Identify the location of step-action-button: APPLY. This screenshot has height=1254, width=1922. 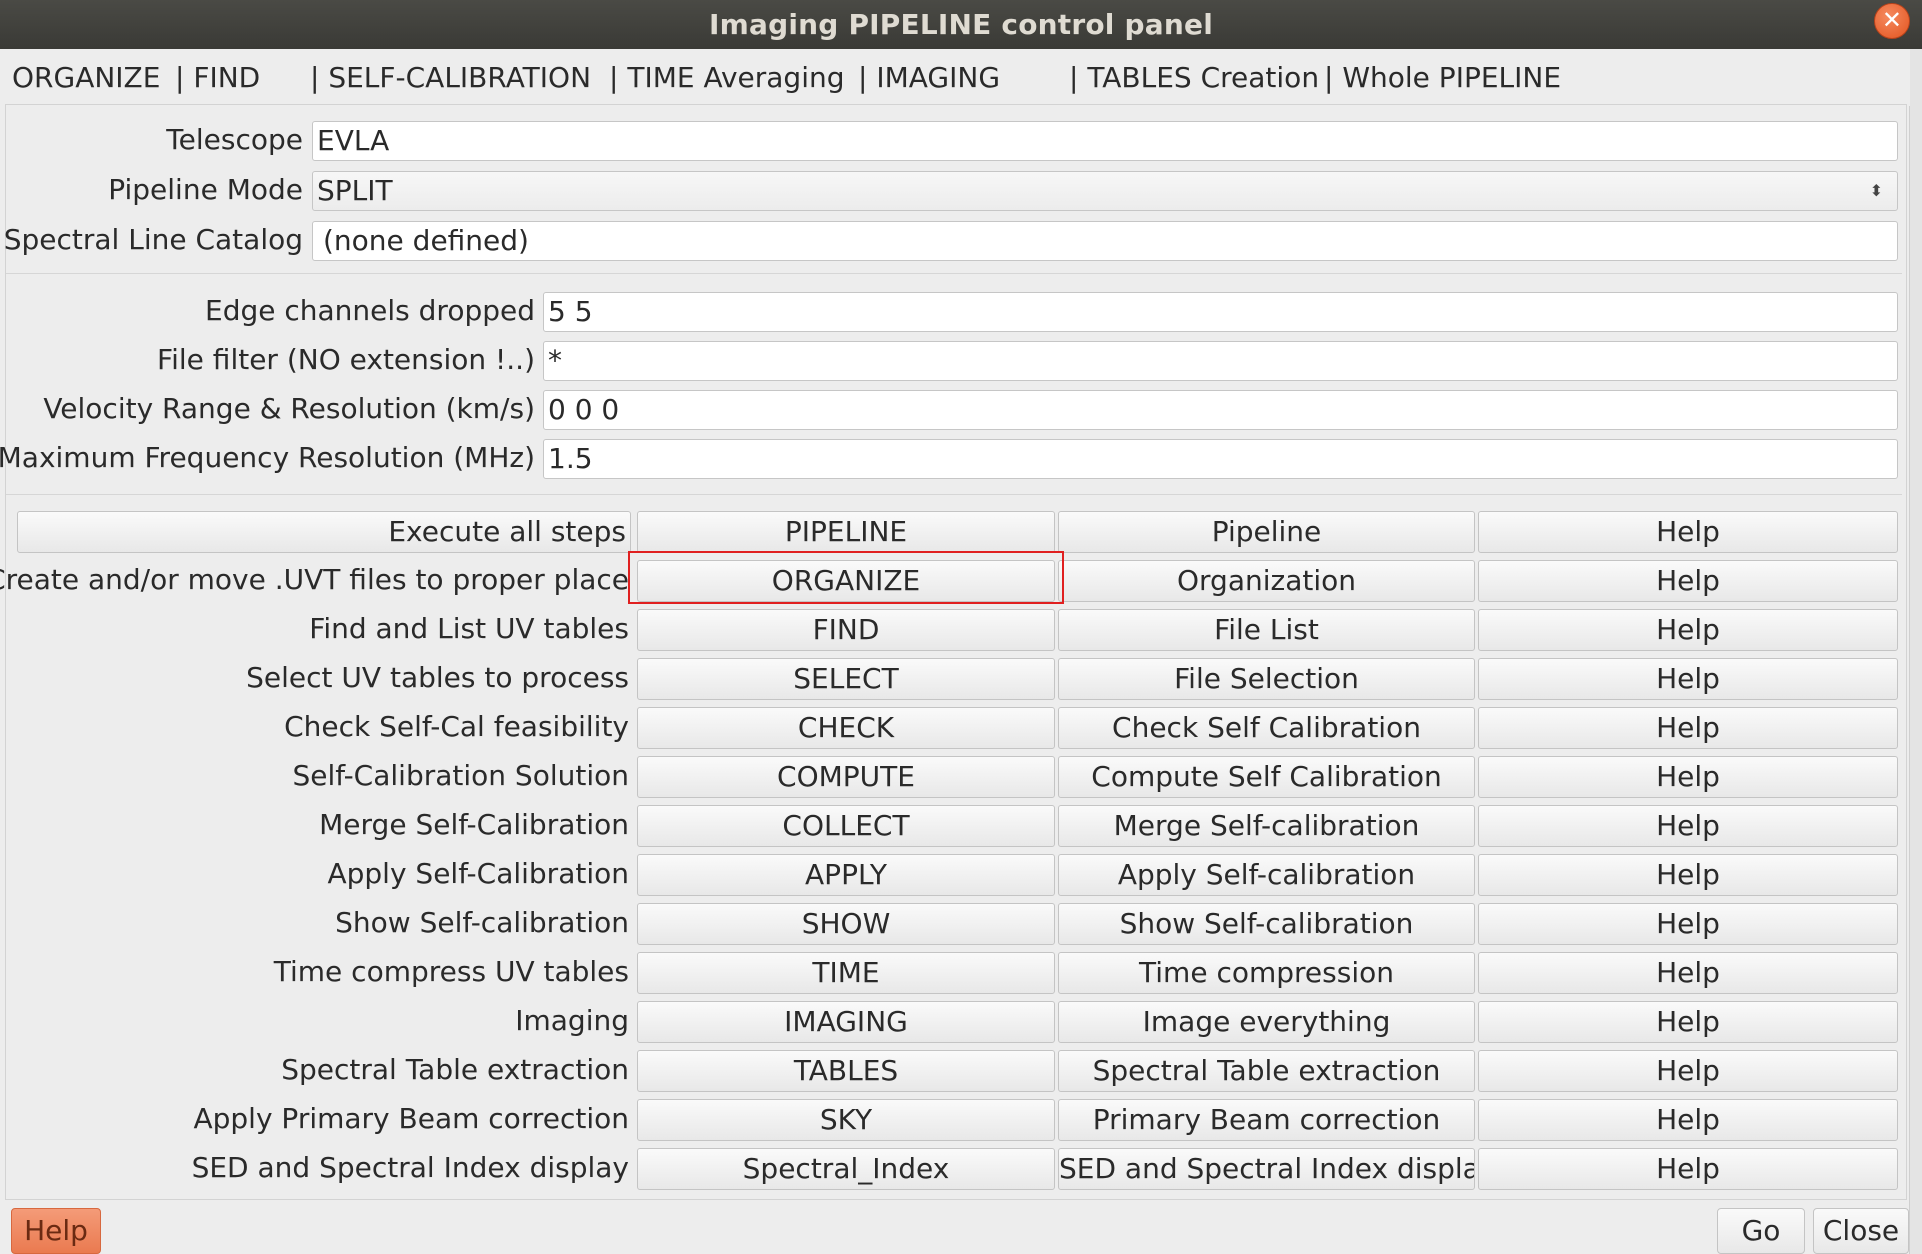
(846, 875).